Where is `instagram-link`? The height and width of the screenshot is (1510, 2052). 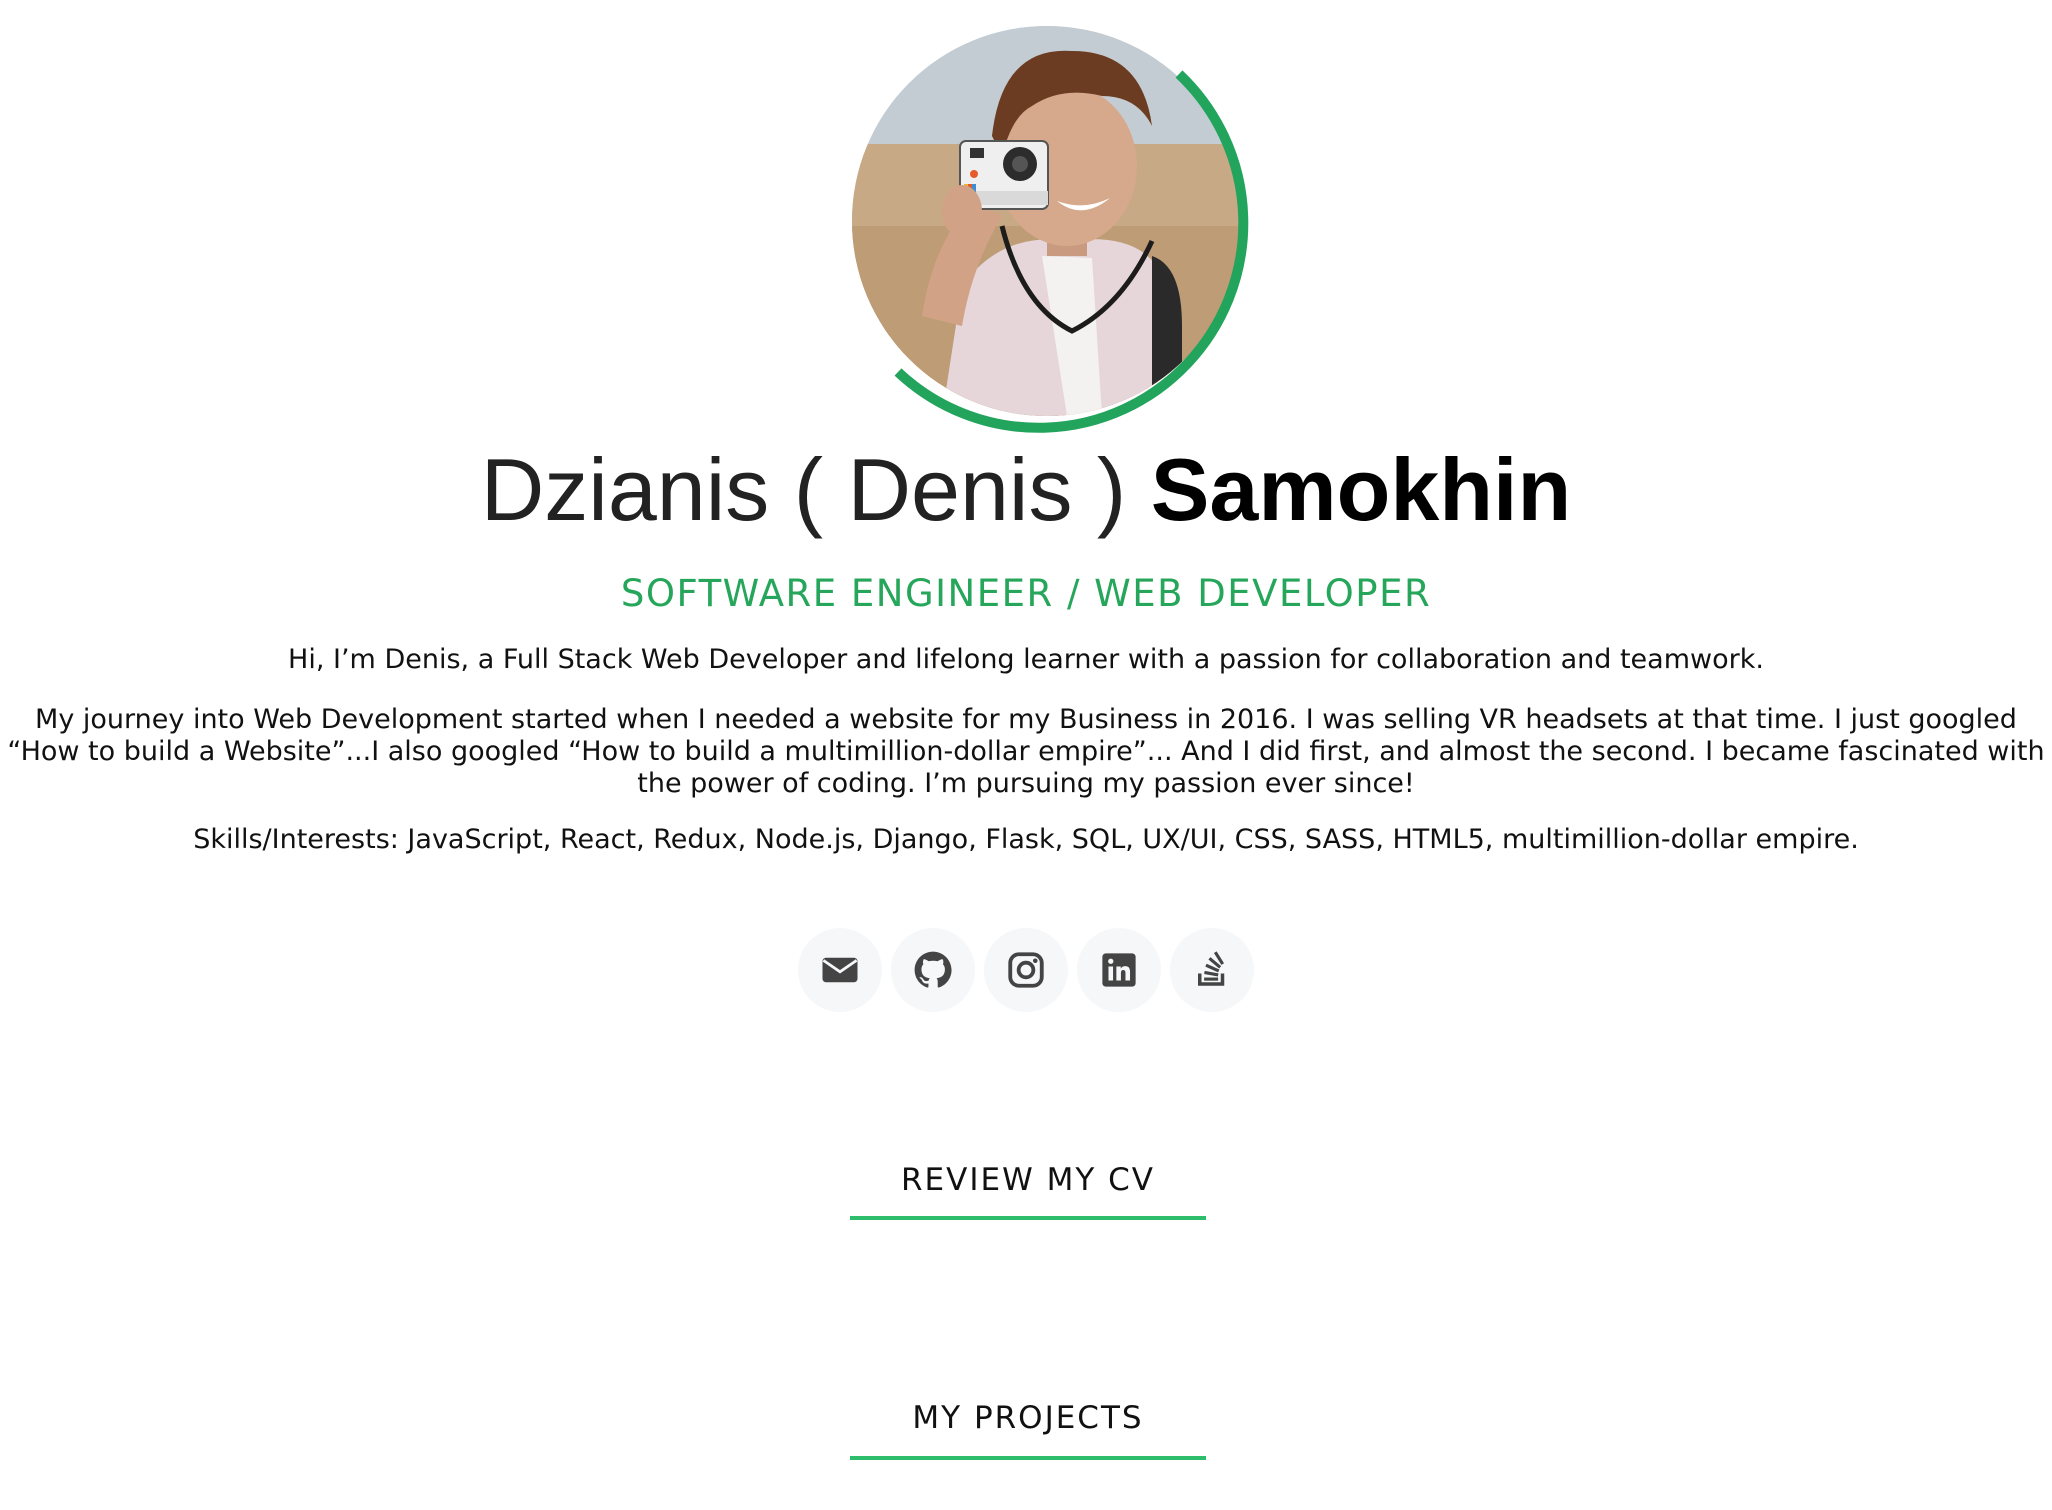
instagram-link is located at coordinates (1026, 970).